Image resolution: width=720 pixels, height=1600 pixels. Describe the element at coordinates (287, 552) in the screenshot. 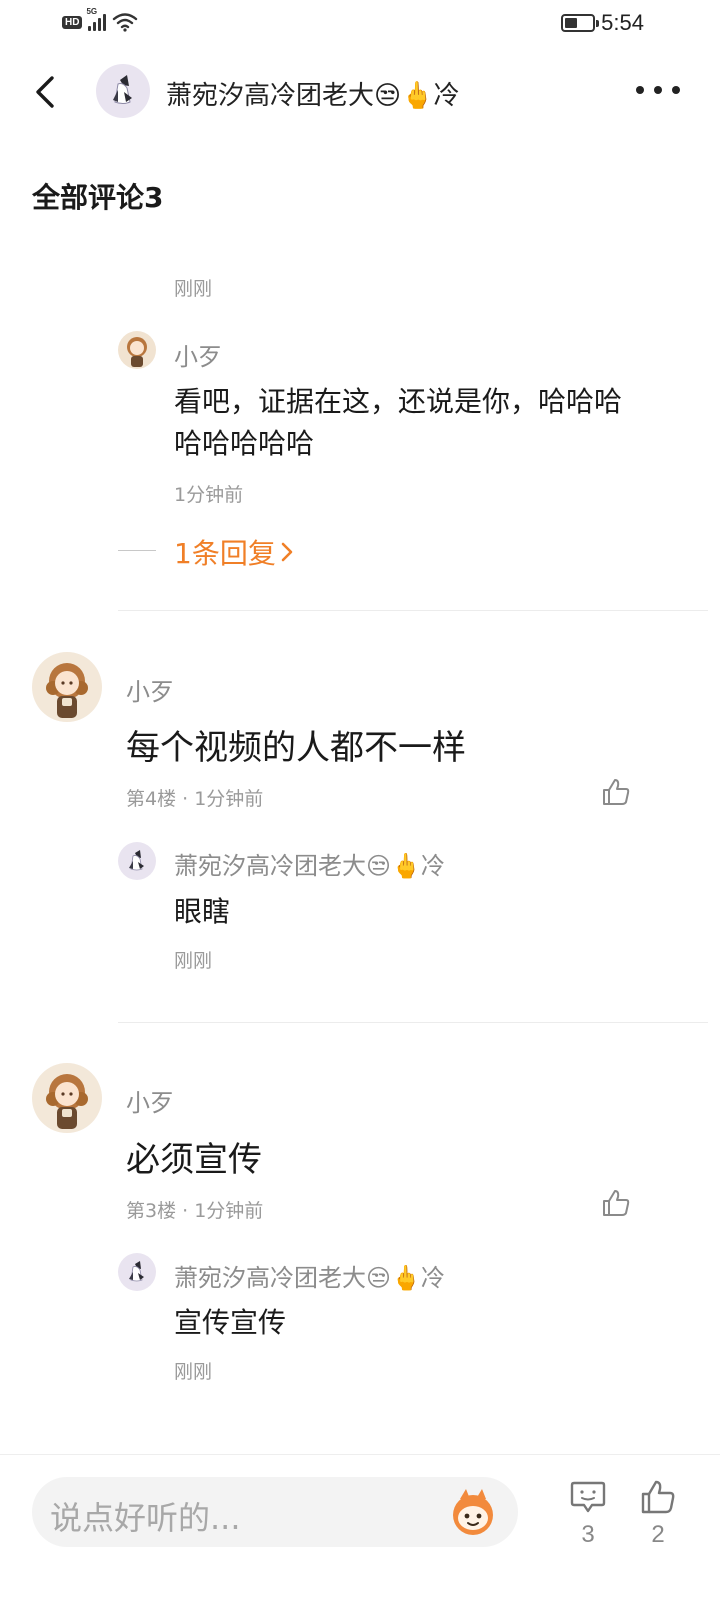

I see `chevron-right-icon` at that location.